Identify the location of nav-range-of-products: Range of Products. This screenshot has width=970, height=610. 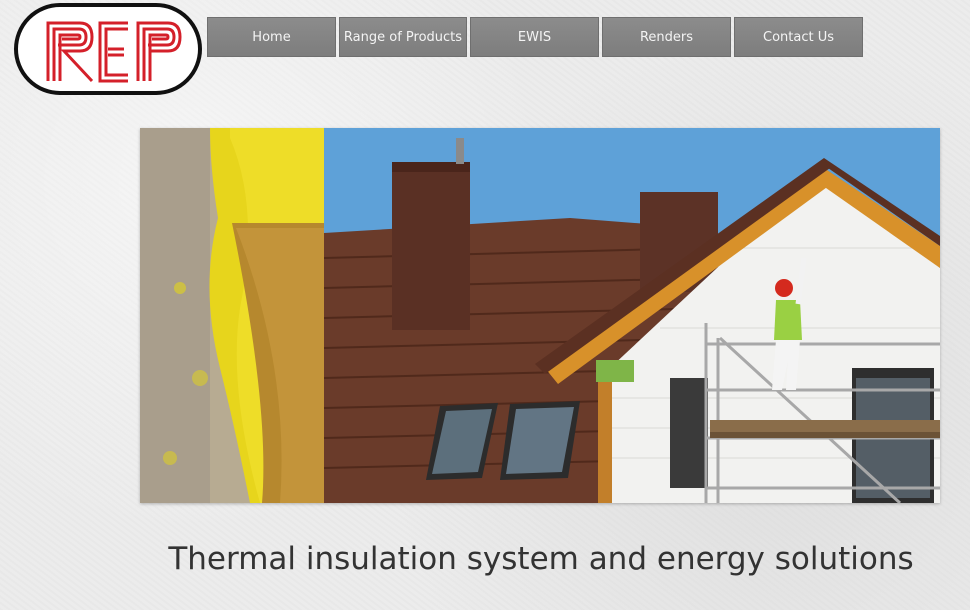
(403, 37).